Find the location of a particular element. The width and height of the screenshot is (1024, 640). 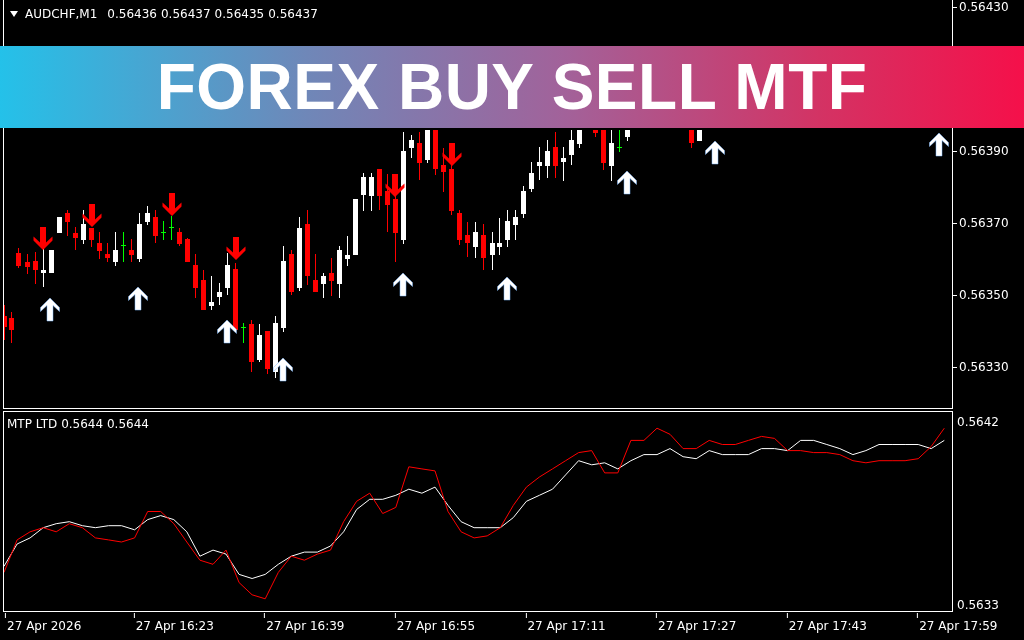

price-label: 0.56430 is located at coordinates (981, 7).